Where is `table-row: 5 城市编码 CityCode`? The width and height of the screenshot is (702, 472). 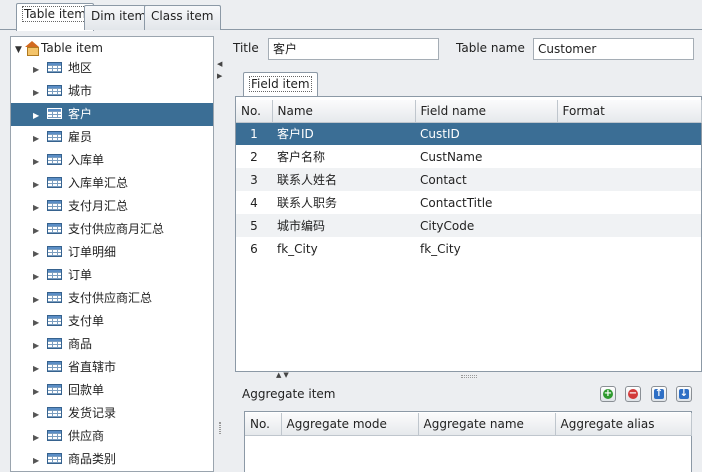 table-row: 5 城市编码 CityCode is located at coordinates (468, 225).